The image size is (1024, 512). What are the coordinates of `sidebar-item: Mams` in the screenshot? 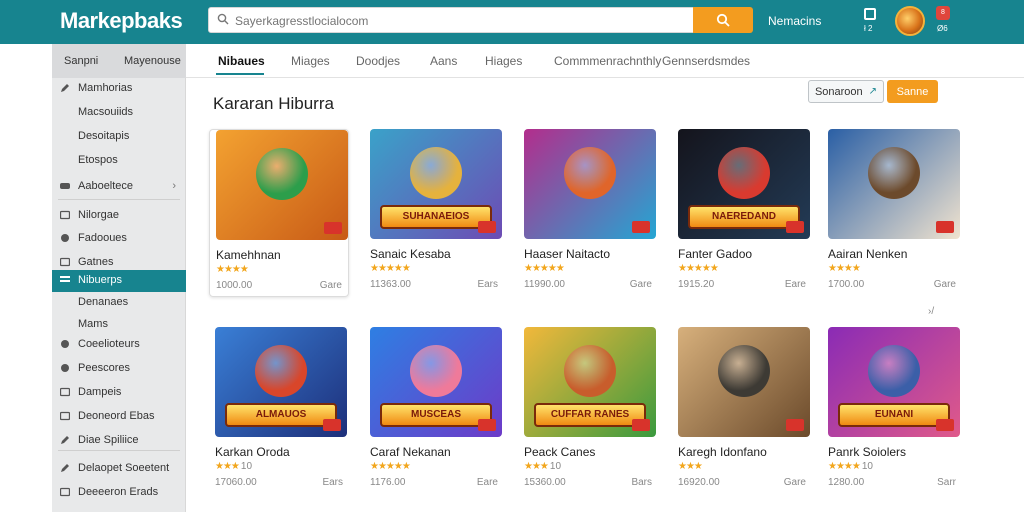 It's located at (119, 325).